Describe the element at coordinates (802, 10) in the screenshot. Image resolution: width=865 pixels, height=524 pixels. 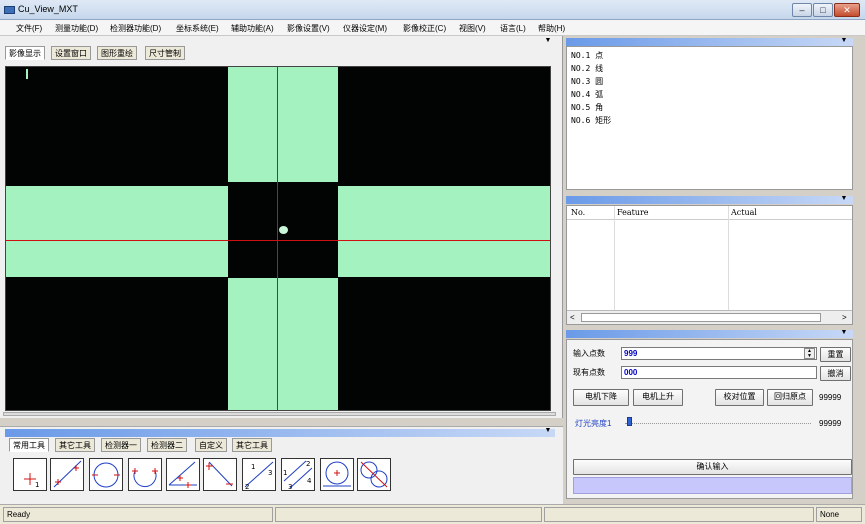
I see `minimize-button: –` at that location.